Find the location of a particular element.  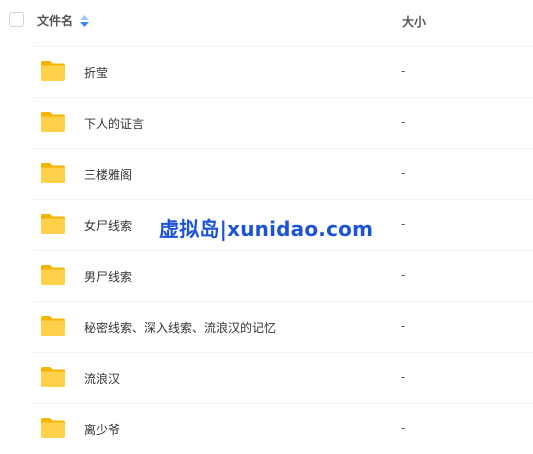

file-row: 男尸线索 - is located at coordinates (283, 275).